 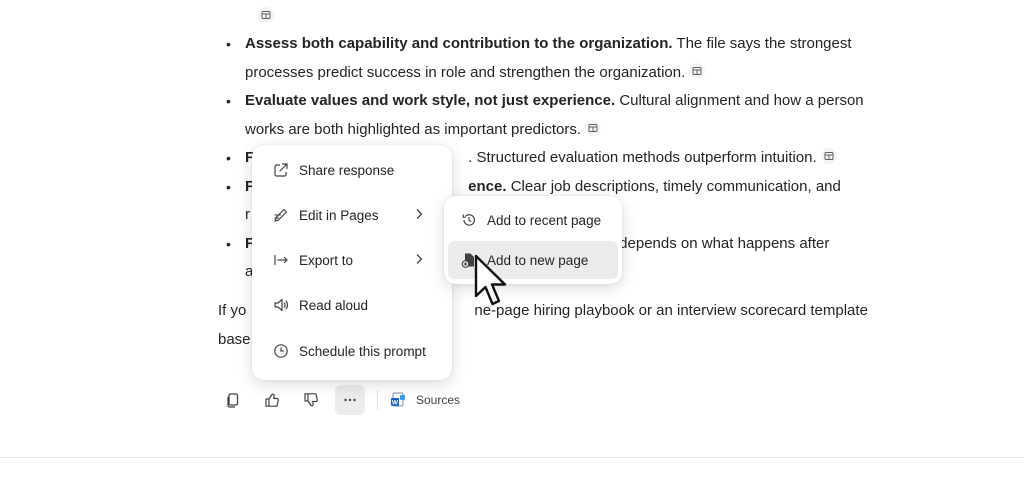 I want to click on sources-button: W Sources, so click(x=425, y=400).